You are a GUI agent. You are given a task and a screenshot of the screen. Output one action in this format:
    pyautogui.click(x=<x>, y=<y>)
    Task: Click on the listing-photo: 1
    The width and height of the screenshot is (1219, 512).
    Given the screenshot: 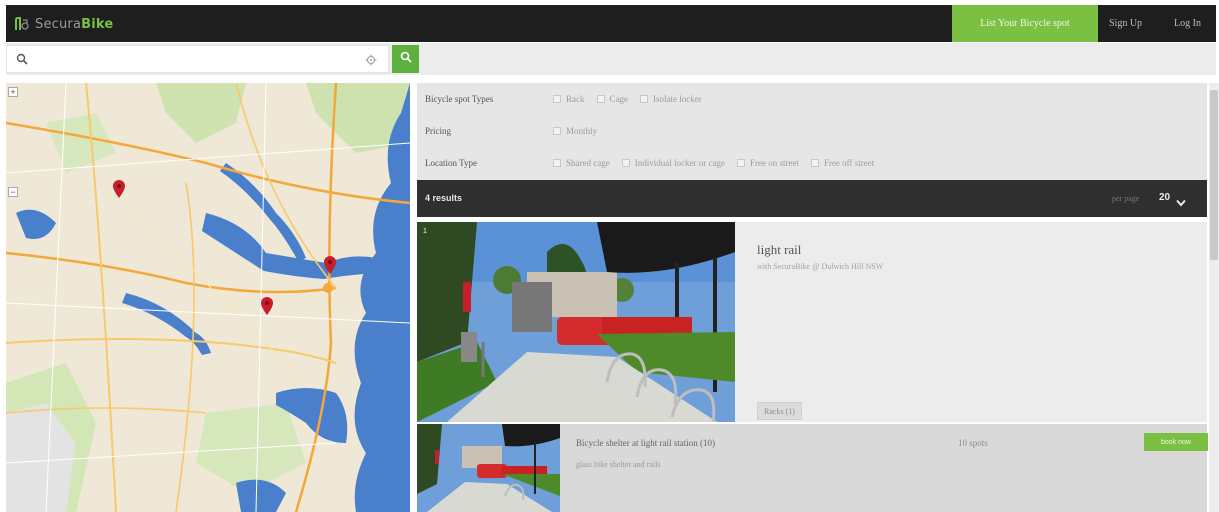 What is the action you would take?
    pyautogui.click(x=576, y=322)
    